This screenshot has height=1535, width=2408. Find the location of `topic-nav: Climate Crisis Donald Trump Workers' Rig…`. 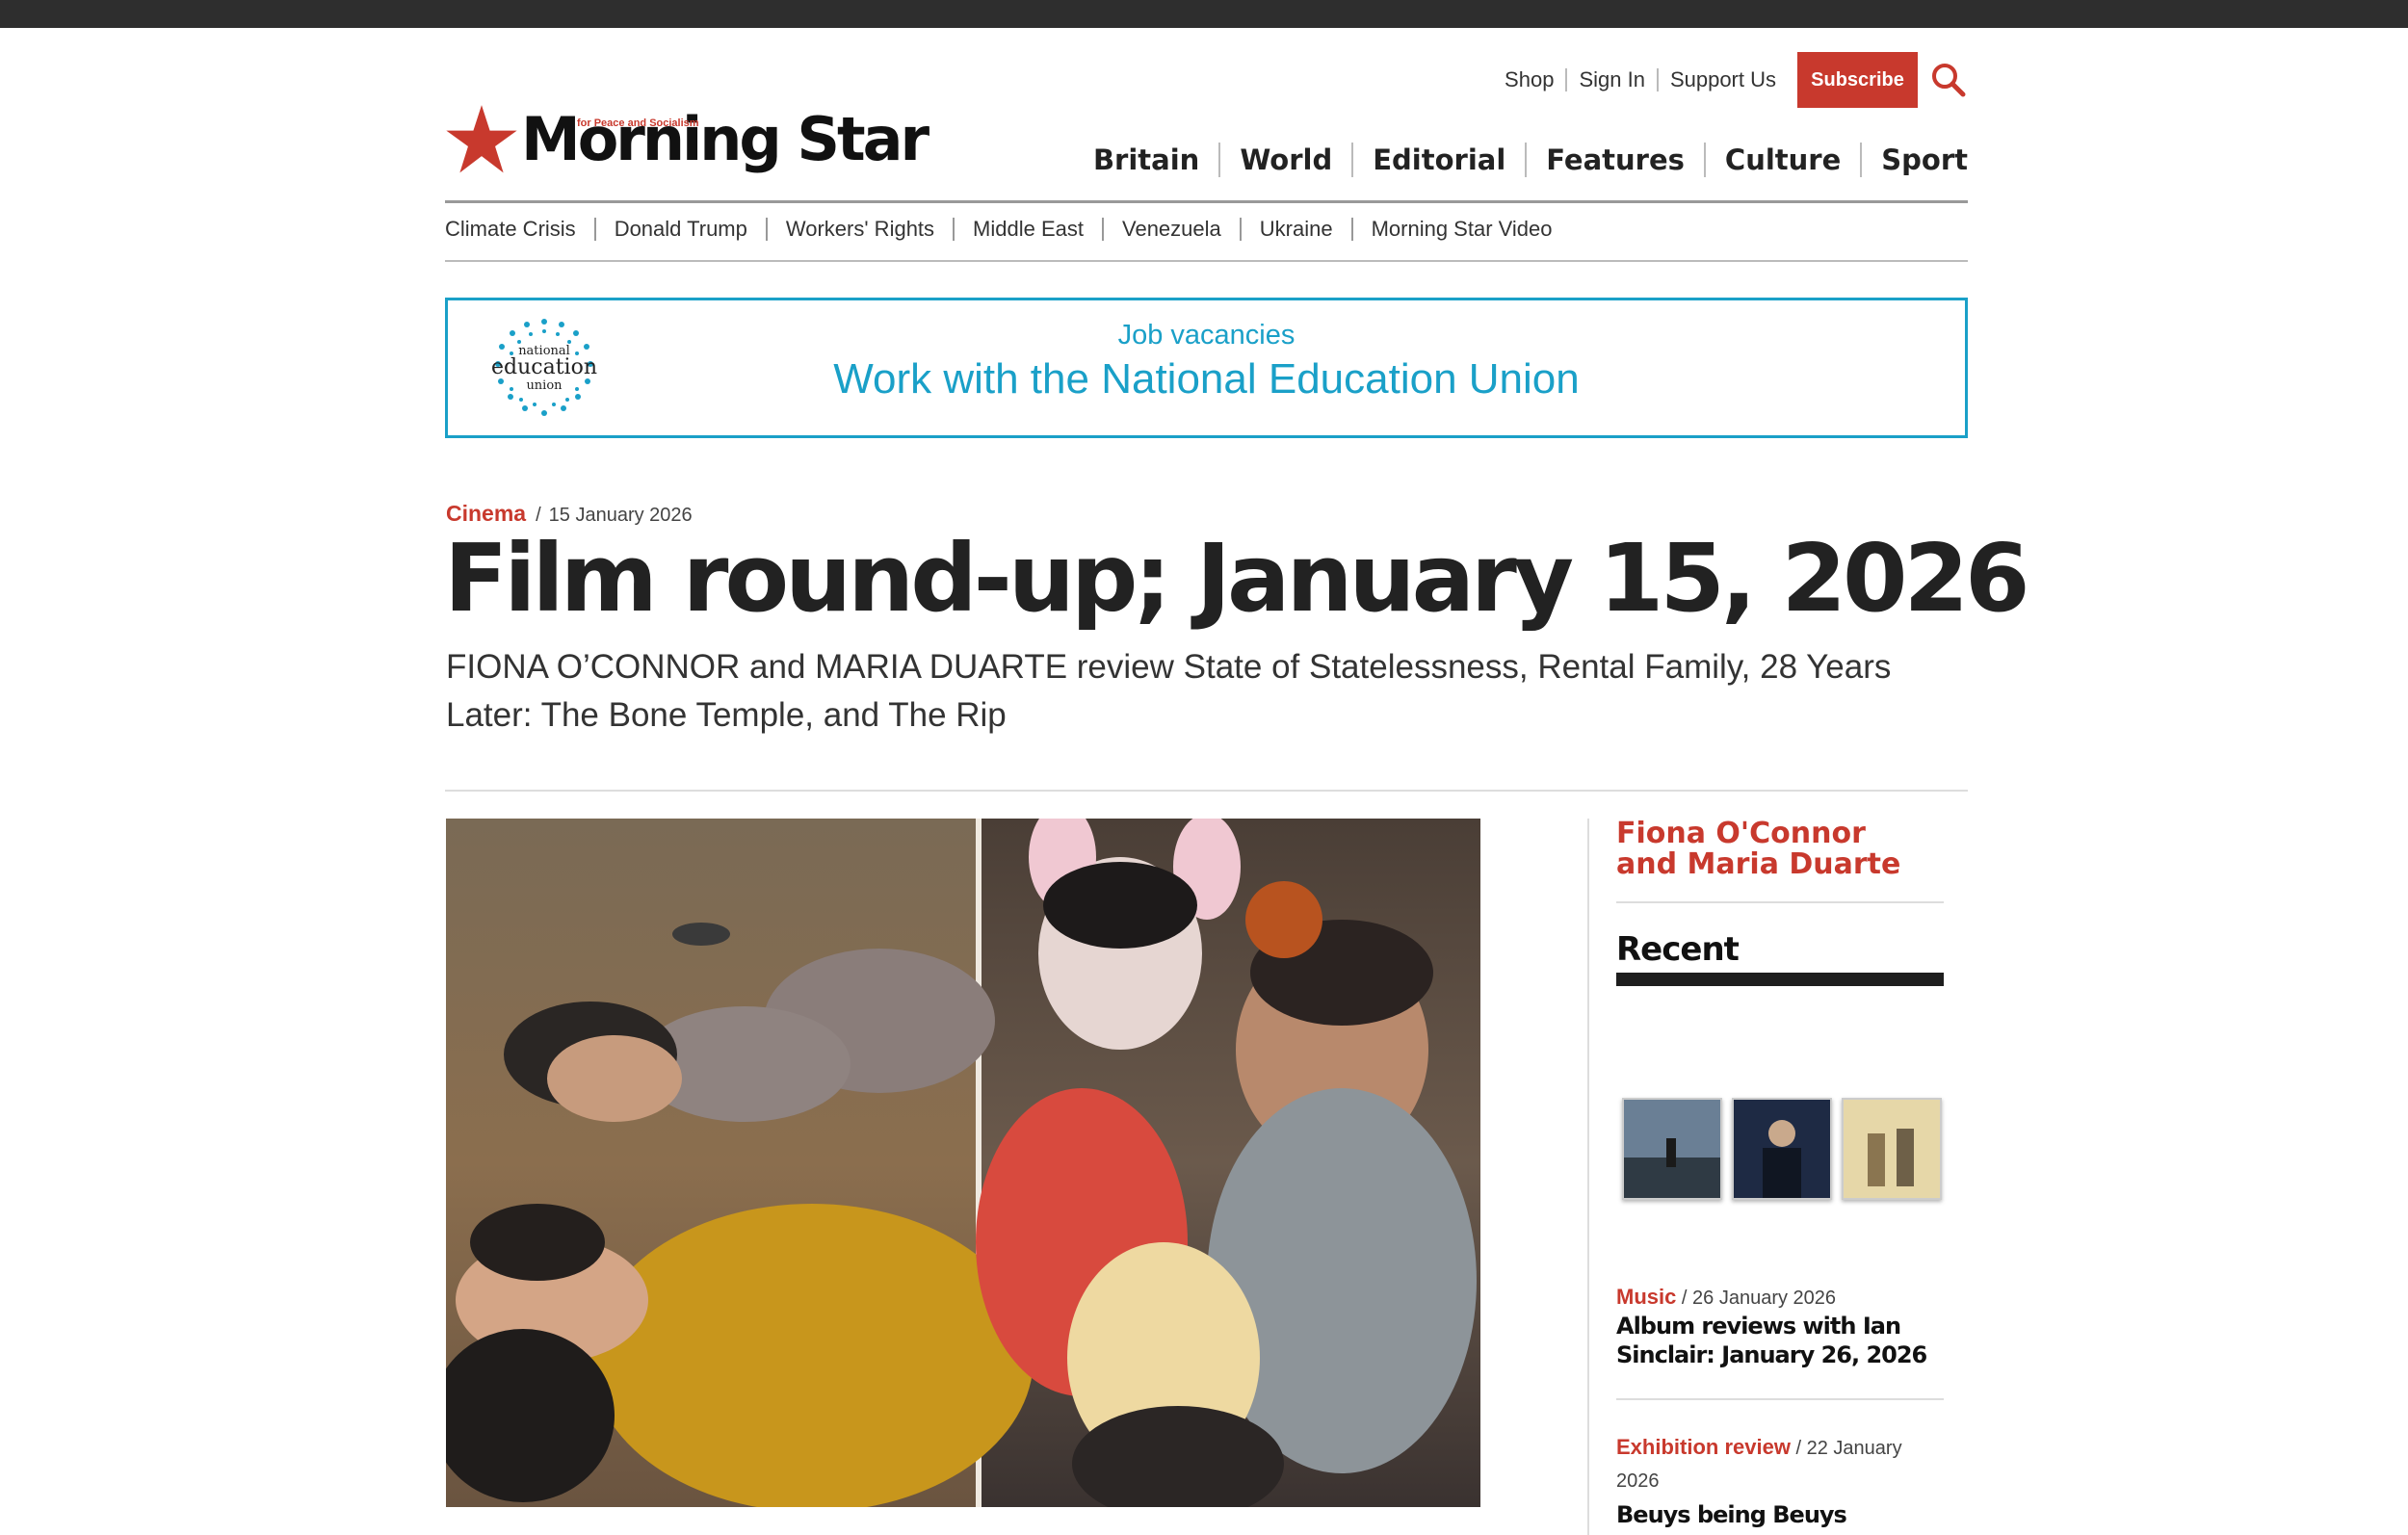

topic-nav: Climate Crisis Donald Trump Workers' Rig… is located at coordinates (1008, 229).